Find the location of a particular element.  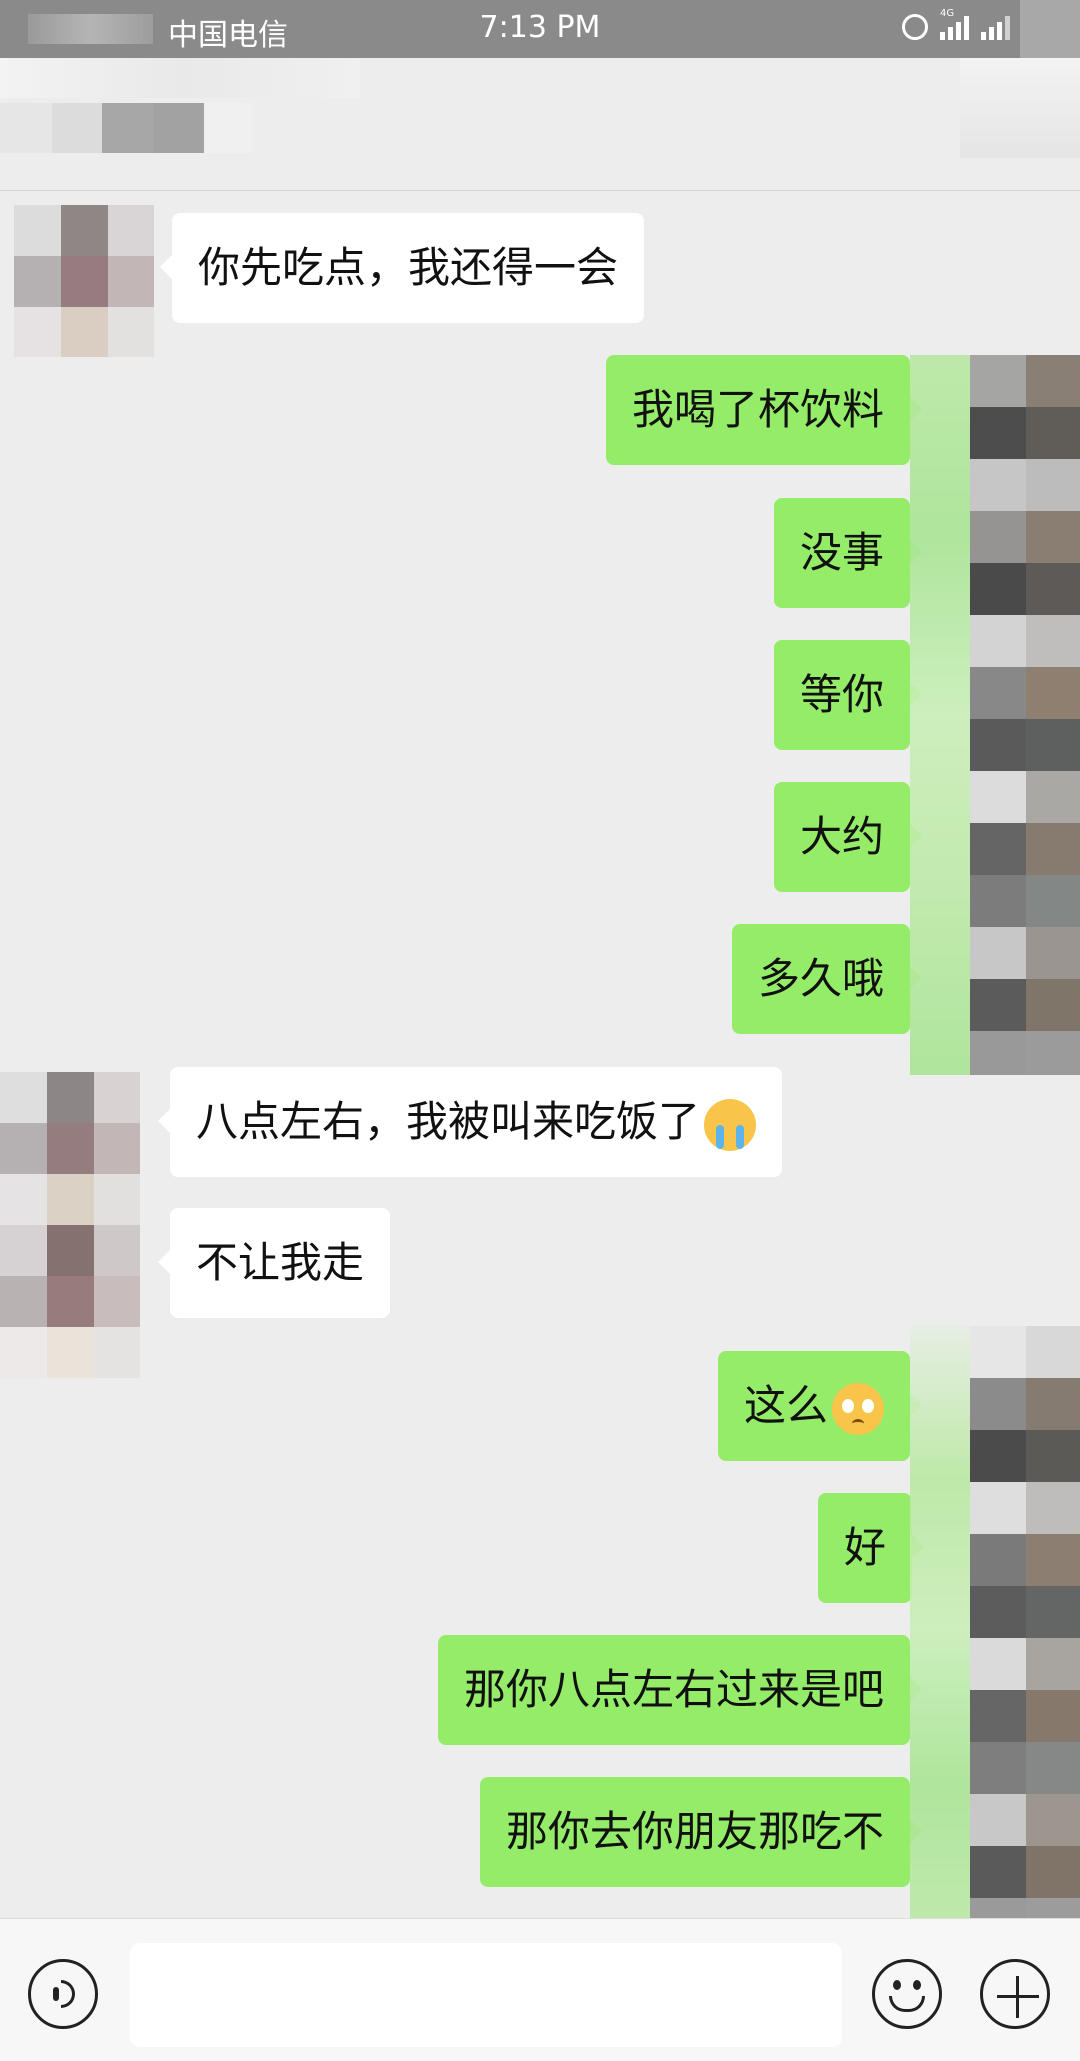

message-text: 那你八点左右过来是吧 is located at coordinates (673, 1689).